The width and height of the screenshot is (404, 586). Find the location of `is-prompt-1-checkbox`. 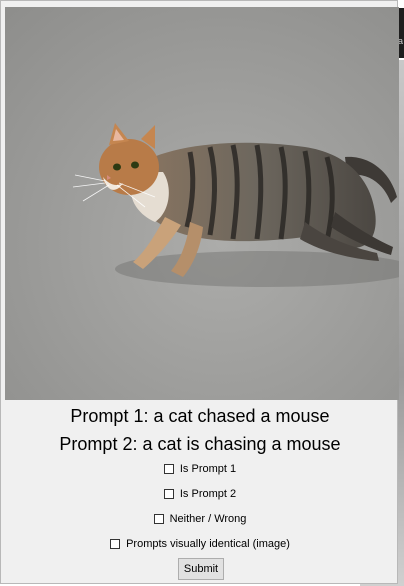

is-prompt-1-checkbox is located at coordinates (168, 469).